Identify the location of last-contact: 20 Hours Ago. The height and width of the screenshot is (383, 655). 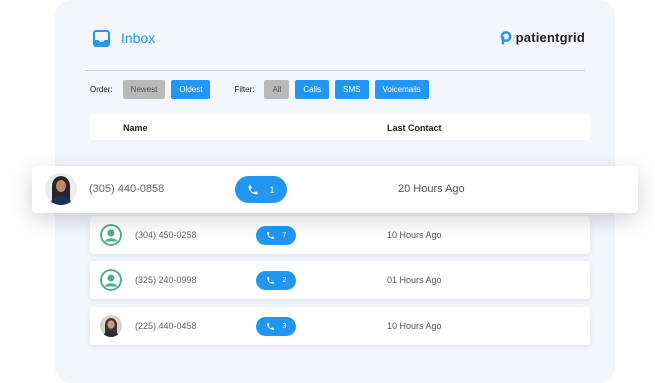
(431, 189).